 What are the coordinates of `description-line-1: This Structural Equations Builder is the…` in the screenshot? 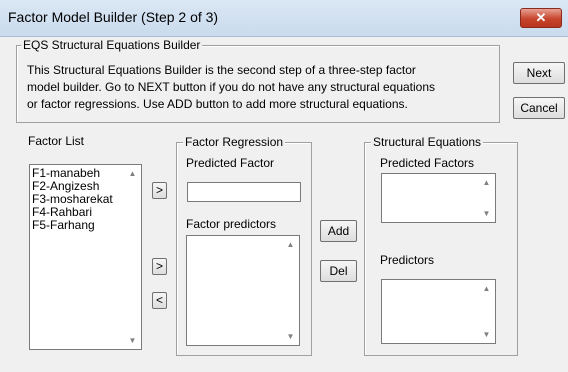 It's located at (221, 70).